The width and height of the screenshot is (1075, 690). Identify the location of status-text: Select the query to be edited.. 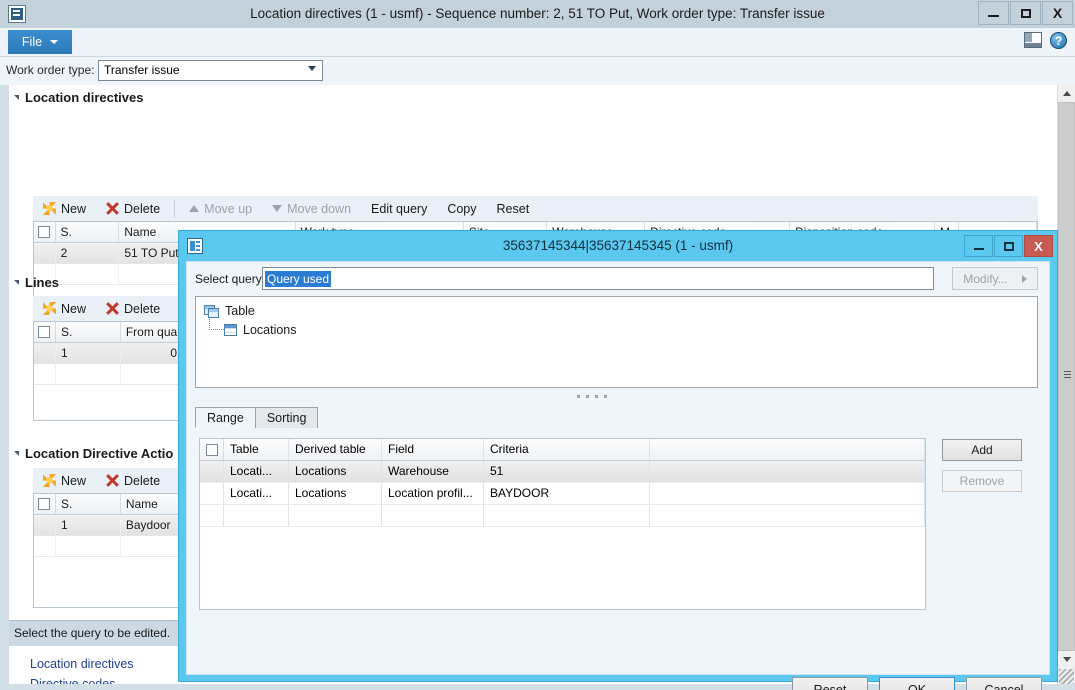
(92, 633).